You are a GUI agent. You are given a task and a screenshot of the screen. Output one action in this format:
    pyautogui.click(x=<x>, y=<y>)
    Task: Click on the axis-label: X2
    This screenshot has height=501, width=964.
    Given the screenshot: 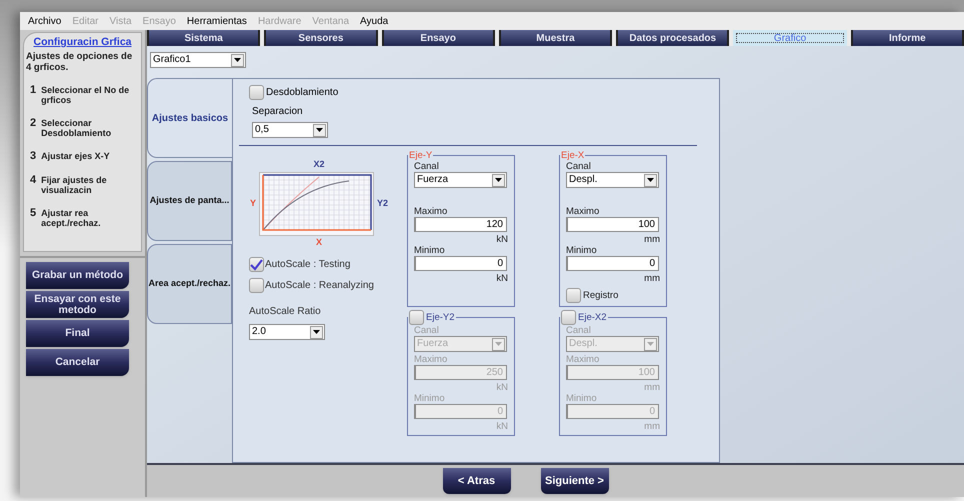 What is the action you would take?
    pyautogui.click(x=318, y=164)
    